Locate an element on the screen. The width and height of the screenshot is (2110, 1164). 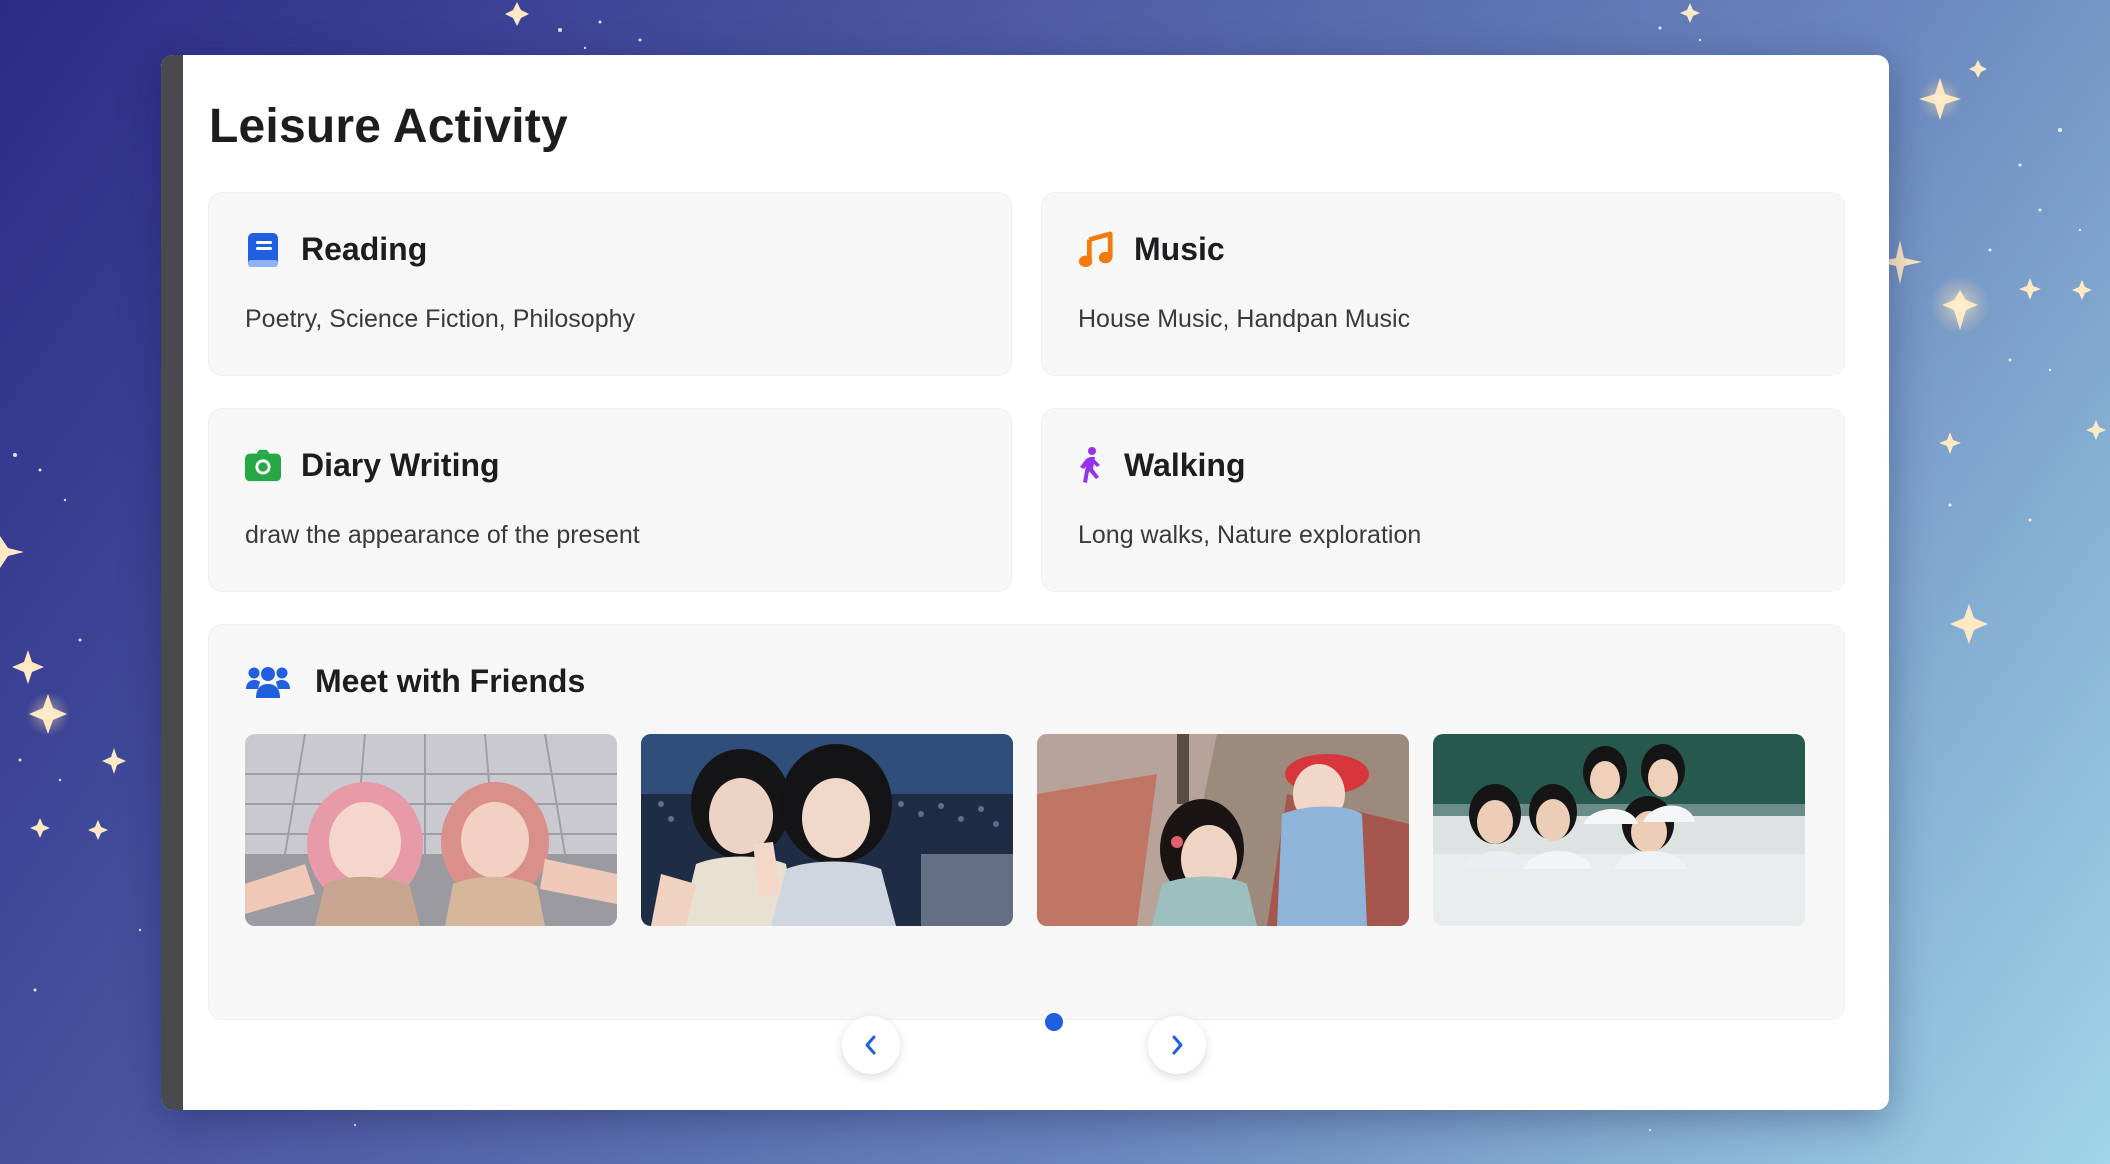
activity-description: House Music, Handpan Music is located at coordinates (1244, 319).